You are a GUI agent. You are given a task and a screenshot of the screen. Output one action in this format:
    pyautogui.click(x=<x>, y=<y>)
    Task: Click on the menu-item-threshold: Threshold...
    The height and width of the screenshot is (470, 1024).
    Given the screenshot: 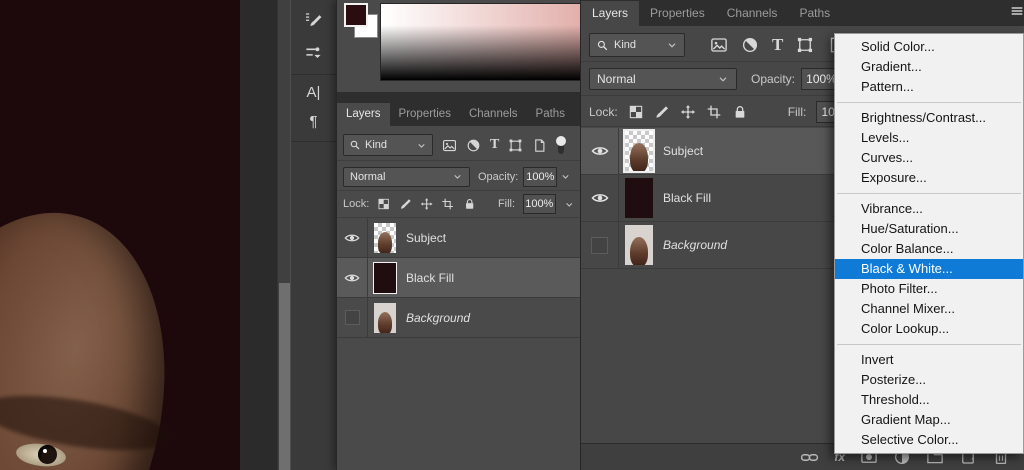 What is the action you would take?
    pyautogui.click(x=929, y=400)
    